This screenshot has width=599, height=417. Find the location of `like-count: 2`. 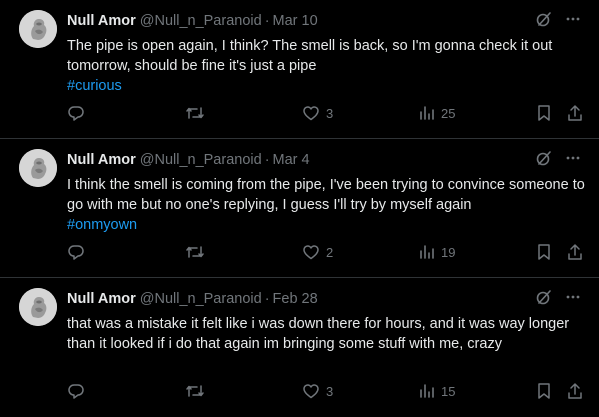

like-count: 2 is located at coordinates (330, 252).